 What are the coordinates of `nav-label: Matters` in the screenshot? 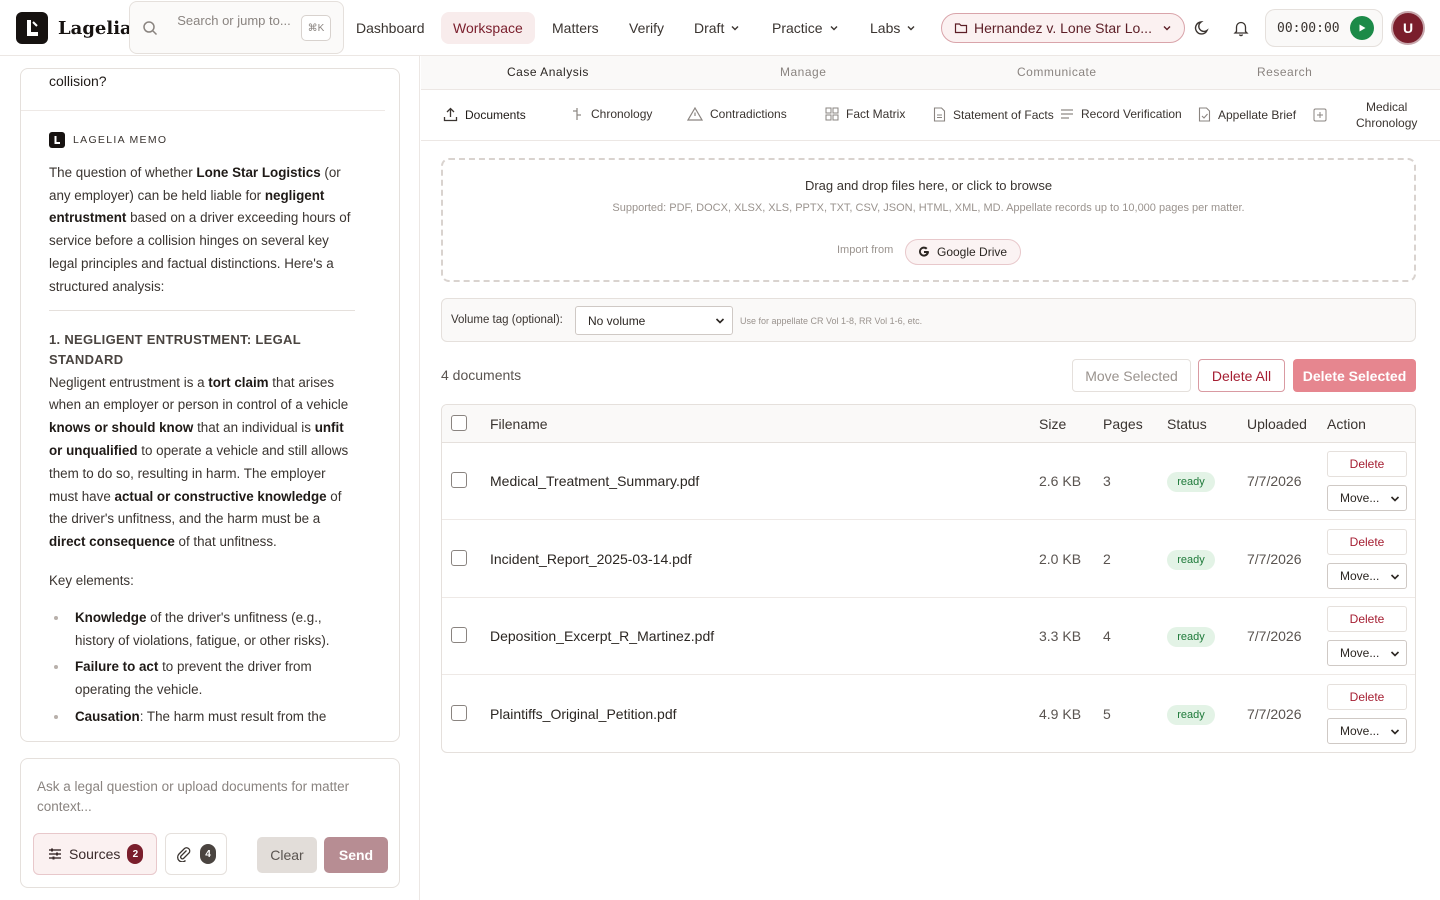 It's located at (575, 28).